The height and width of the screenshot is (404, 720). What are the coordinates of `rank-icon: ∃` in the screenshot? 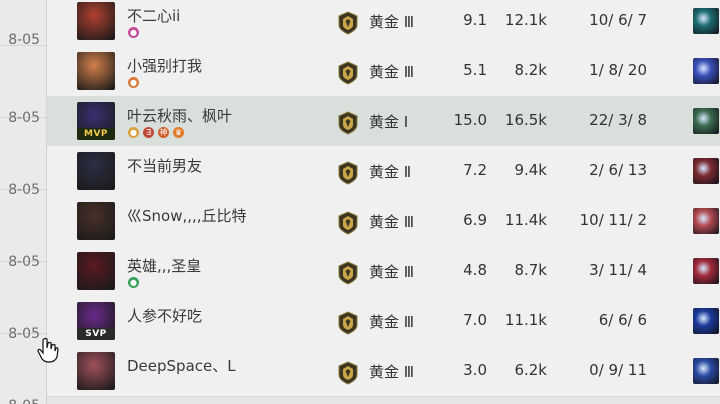 It's located at (148, 132).